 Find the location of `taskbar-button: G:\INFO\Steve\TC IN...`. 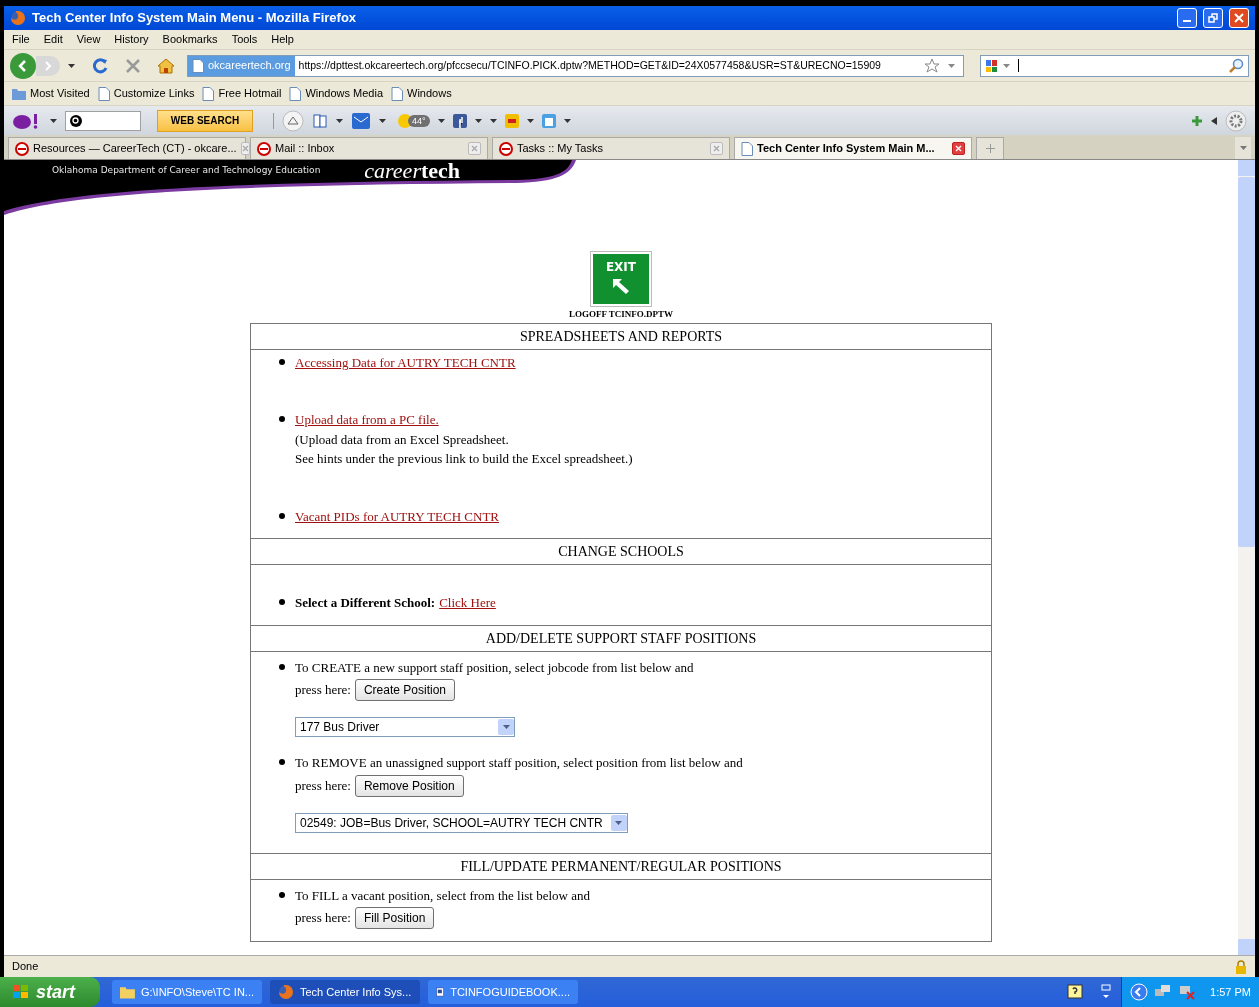

taskbar-button: G:\INFO\Steve\TC IN... is located at coordinates (187, 992).